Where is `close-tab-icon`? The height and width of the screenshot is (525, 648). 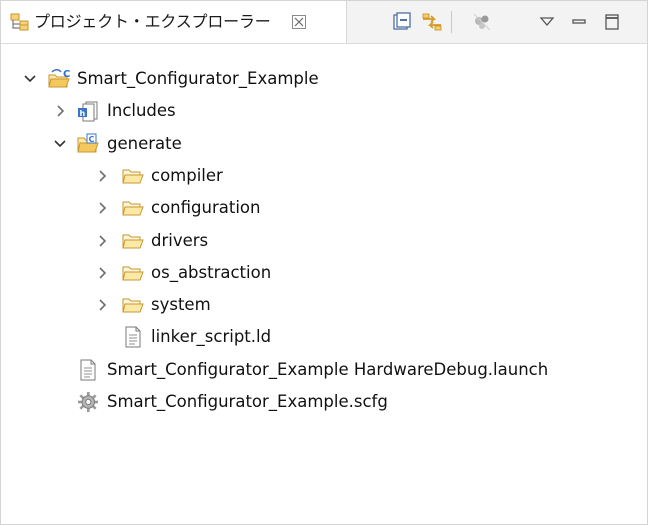
close-tab-icon is located at coordinates (299, 22).